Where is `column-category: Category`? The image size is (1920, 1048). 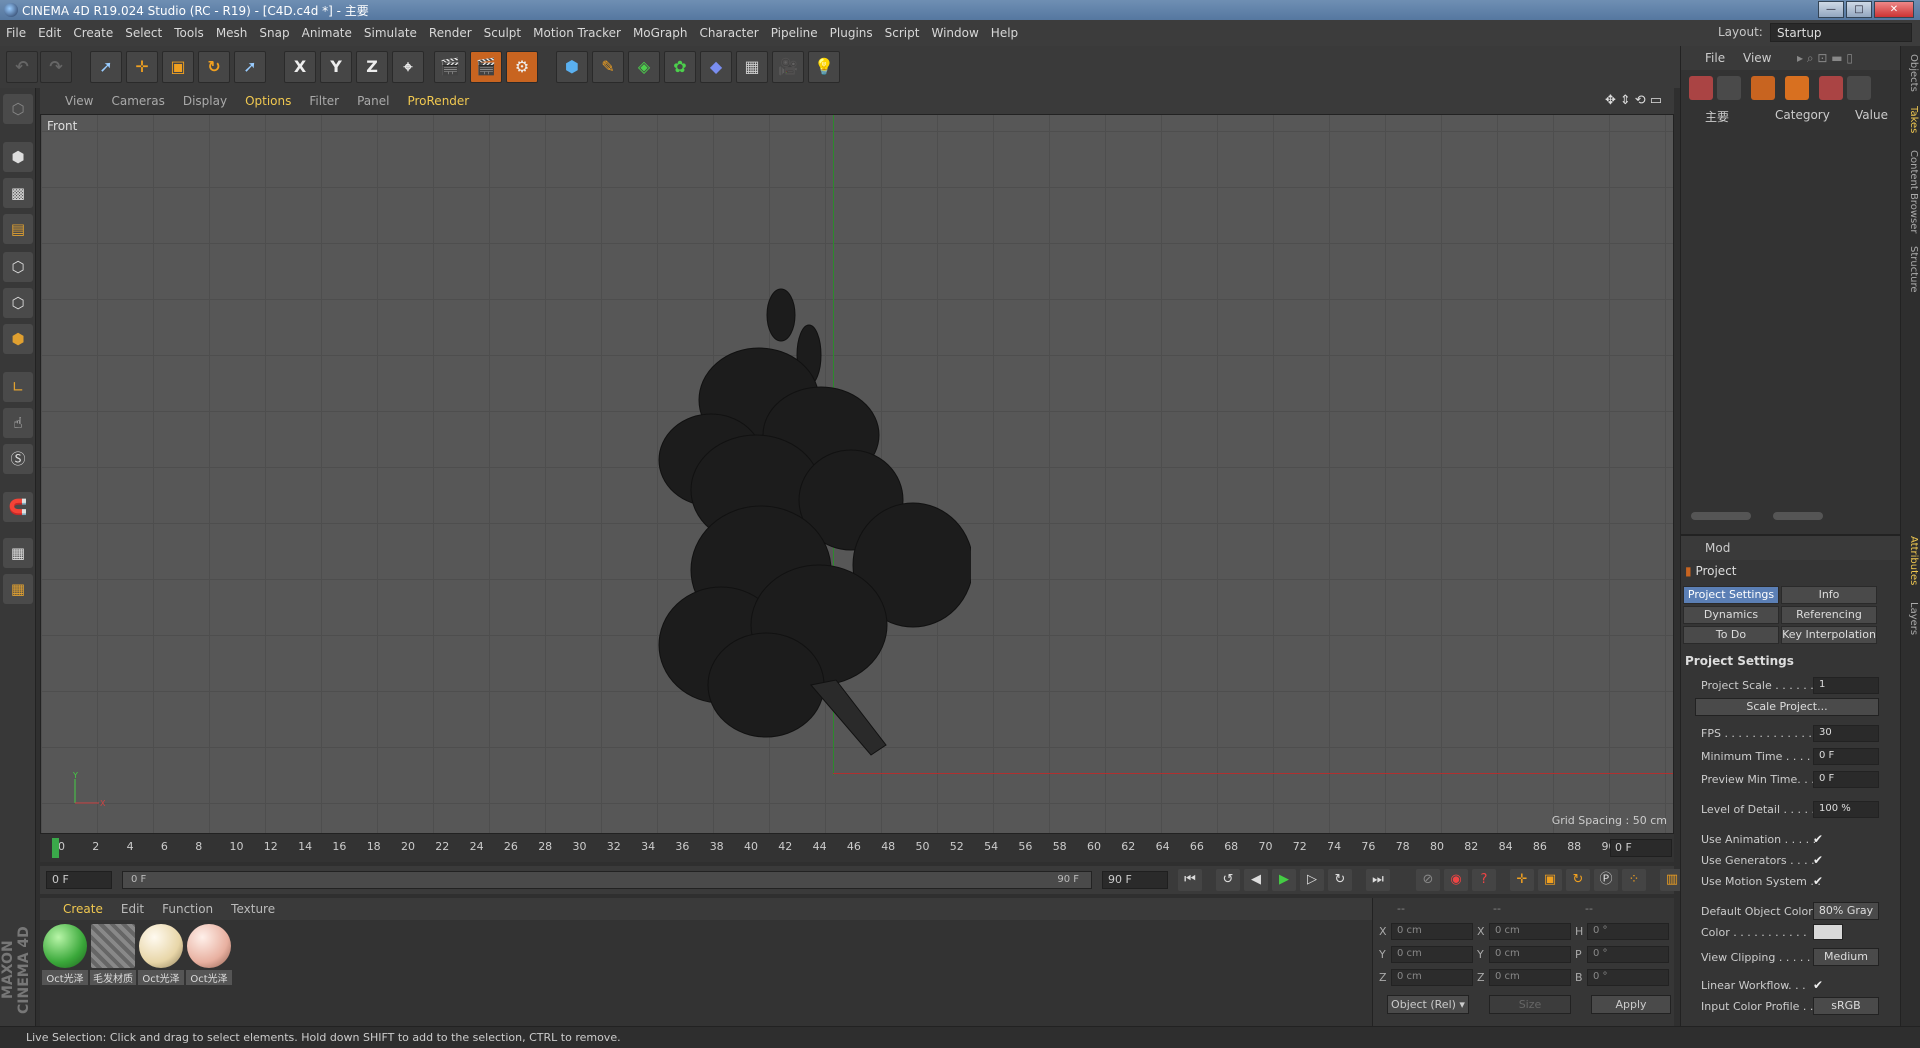
column-category: Category is located at coordinates (1802, 115).